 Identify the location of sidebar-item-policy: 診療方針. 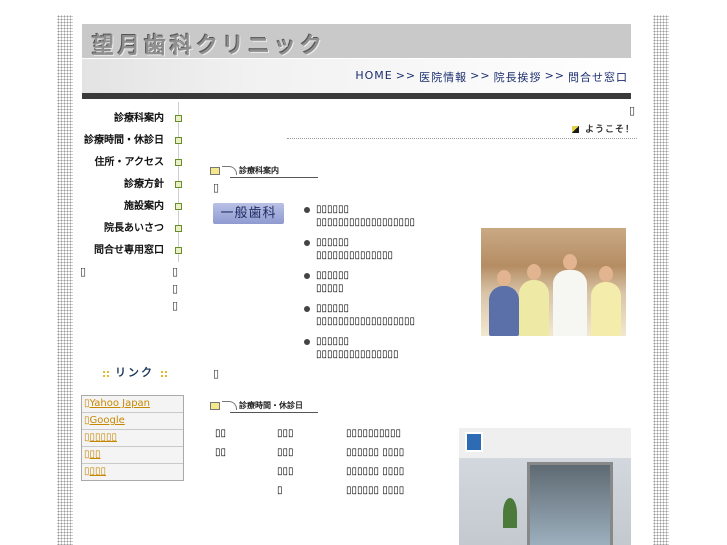
(133, 187).